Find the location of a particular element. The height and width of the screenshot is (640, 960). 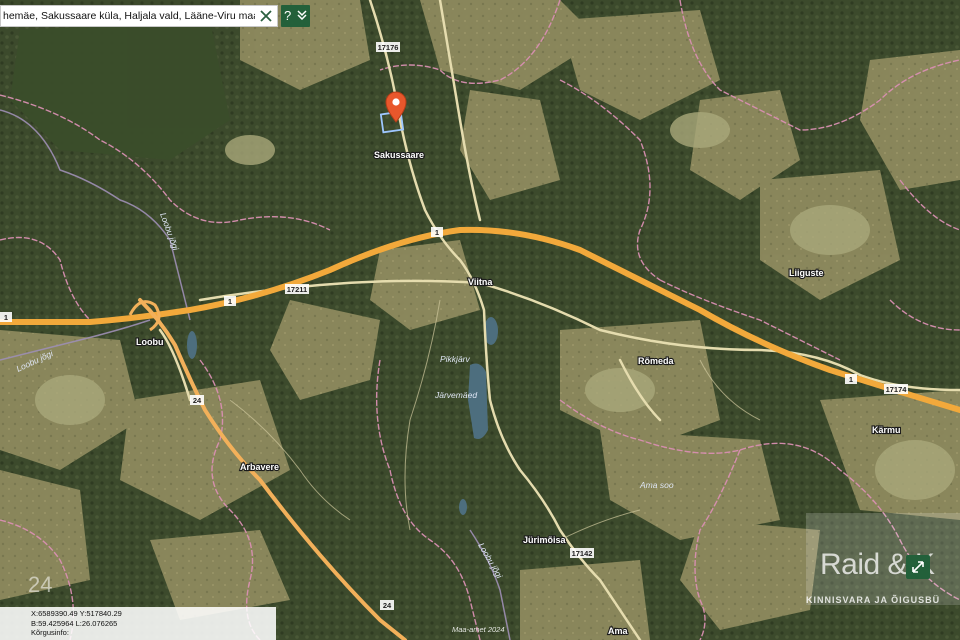

road-shield-24b: 24 is located at coordinates (387, 605).